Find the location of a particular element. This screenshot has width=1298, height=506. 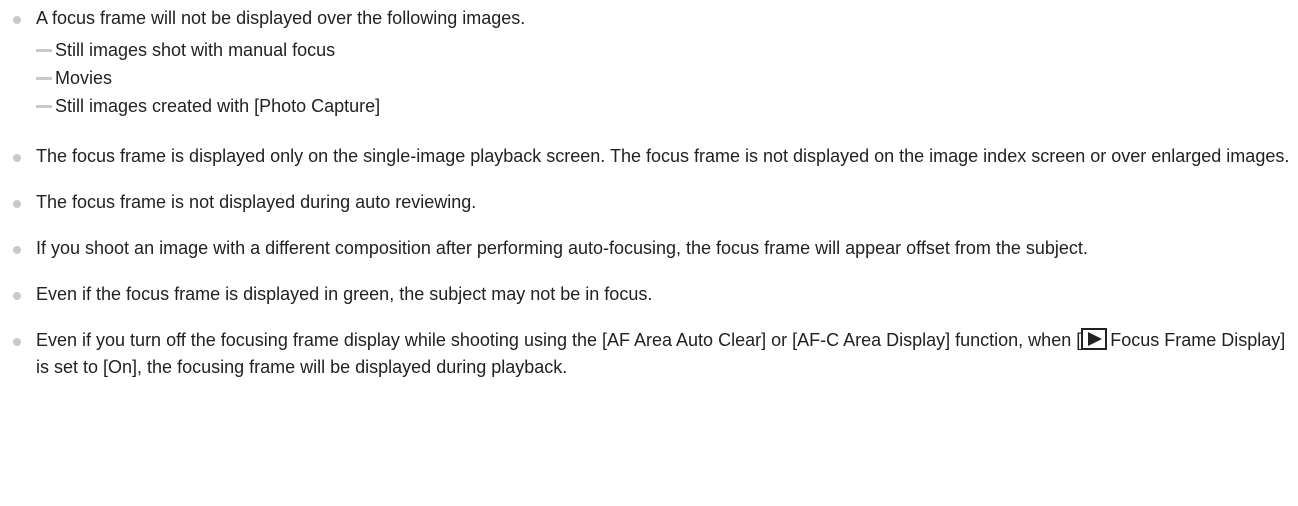

sub-item-text: Movies is located at coordinates (84, 78).